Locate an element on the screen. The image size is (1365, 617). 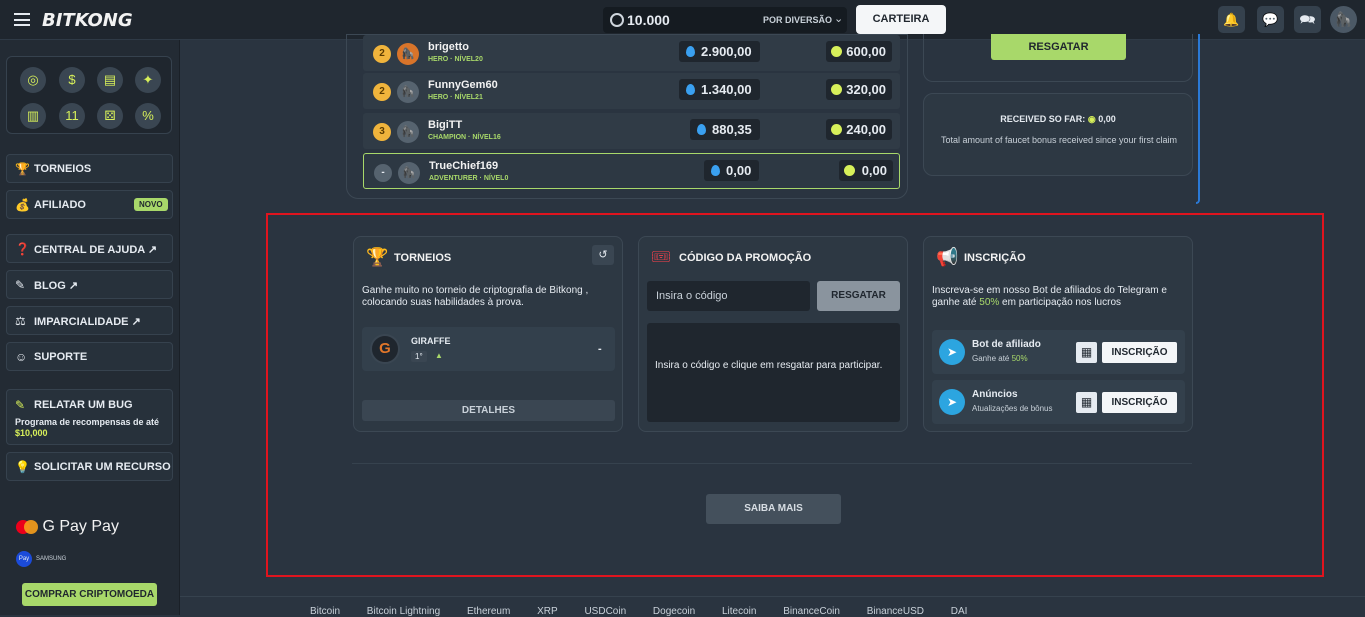
eleven-icon: 11 is located at coordinates (72, 116).